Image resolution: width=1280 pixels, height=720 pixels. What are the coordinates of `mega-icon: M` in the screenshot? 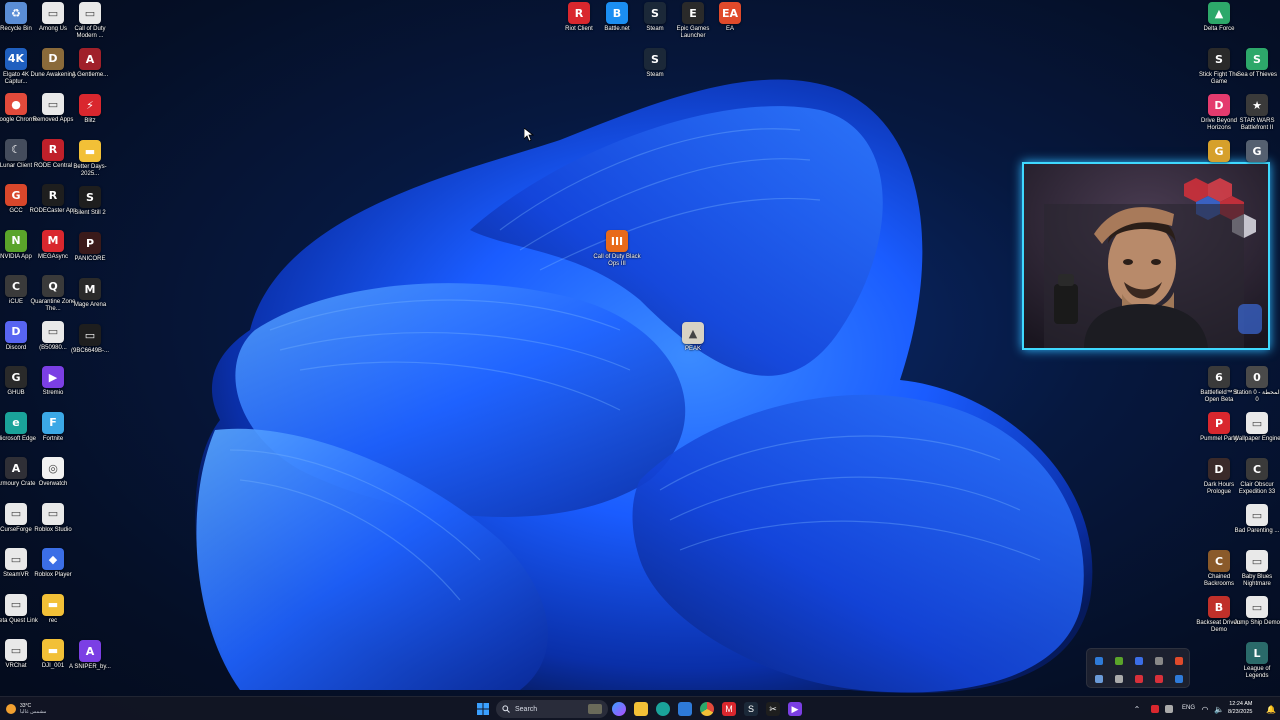 It's located at (729, 709).